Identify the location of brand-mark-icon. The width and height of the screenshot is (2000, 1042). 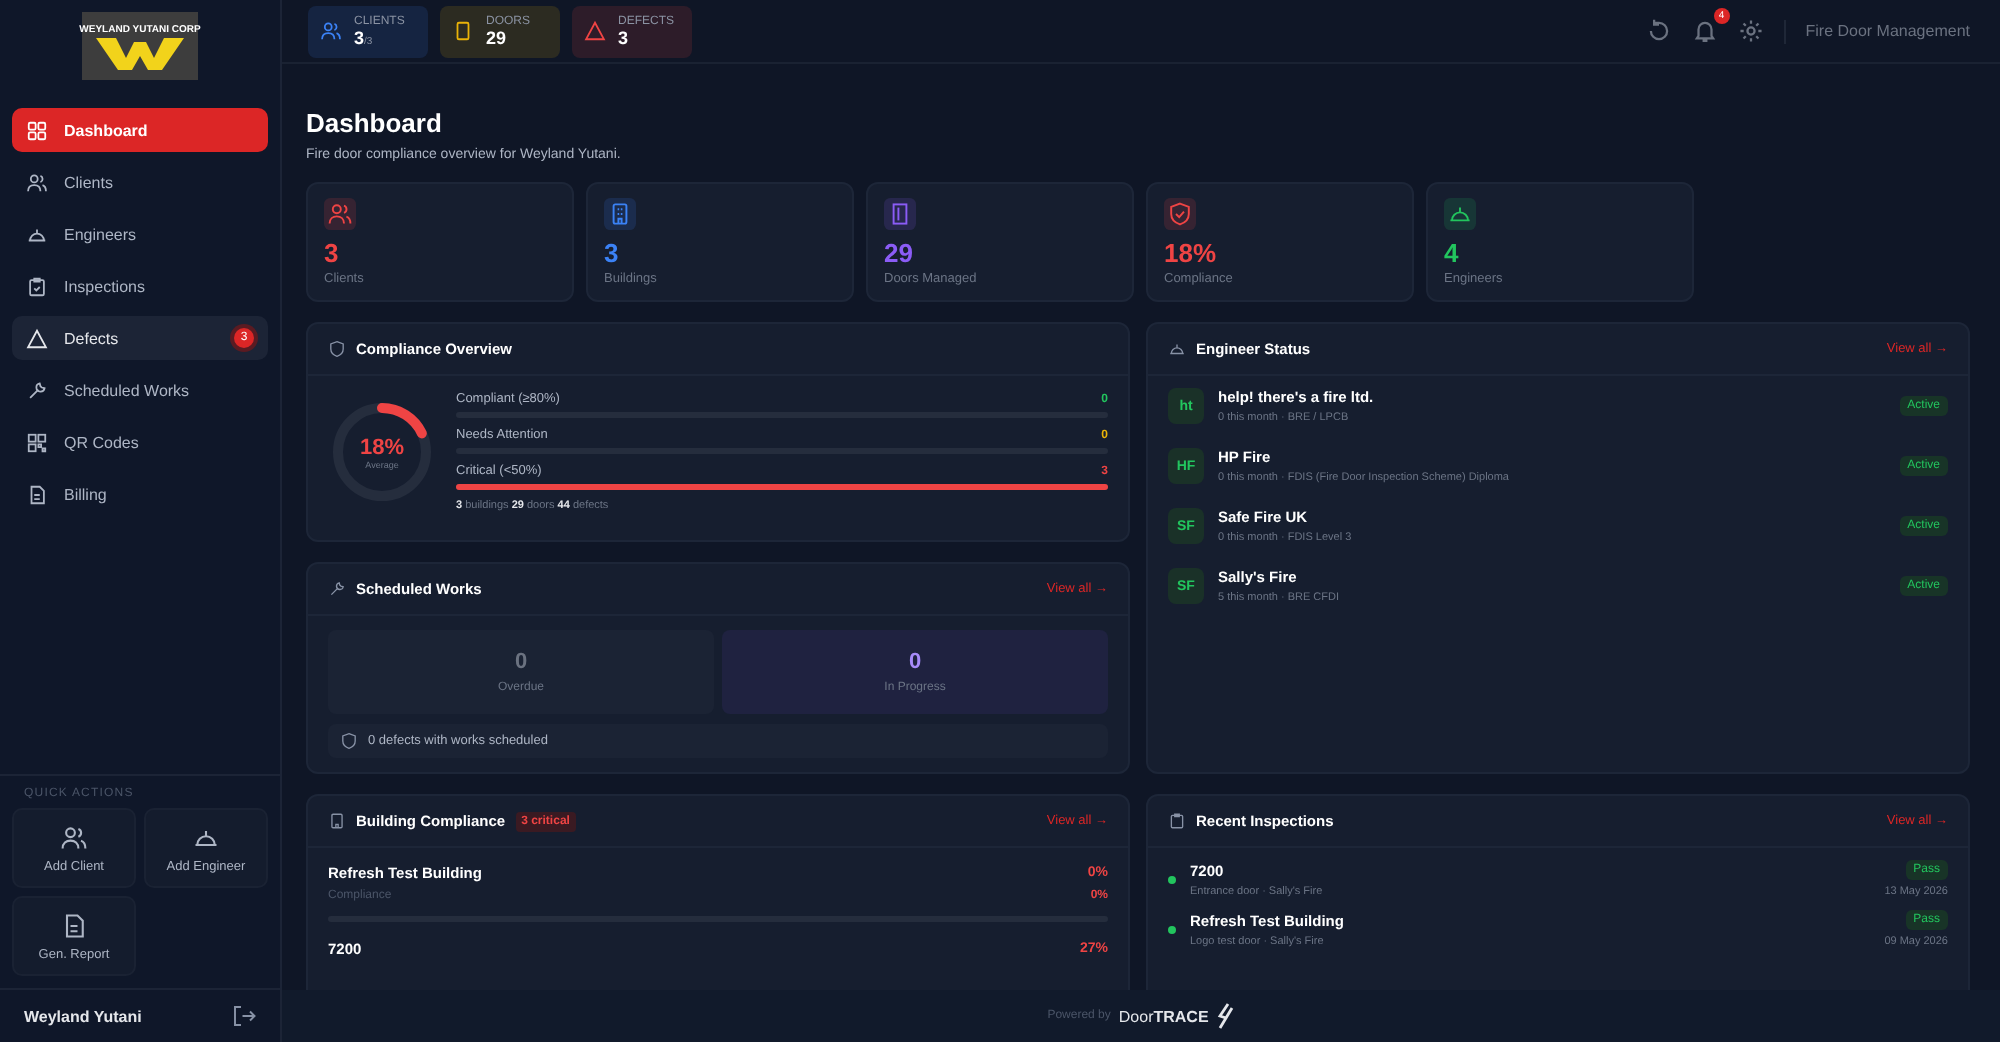
(1225, 1016).